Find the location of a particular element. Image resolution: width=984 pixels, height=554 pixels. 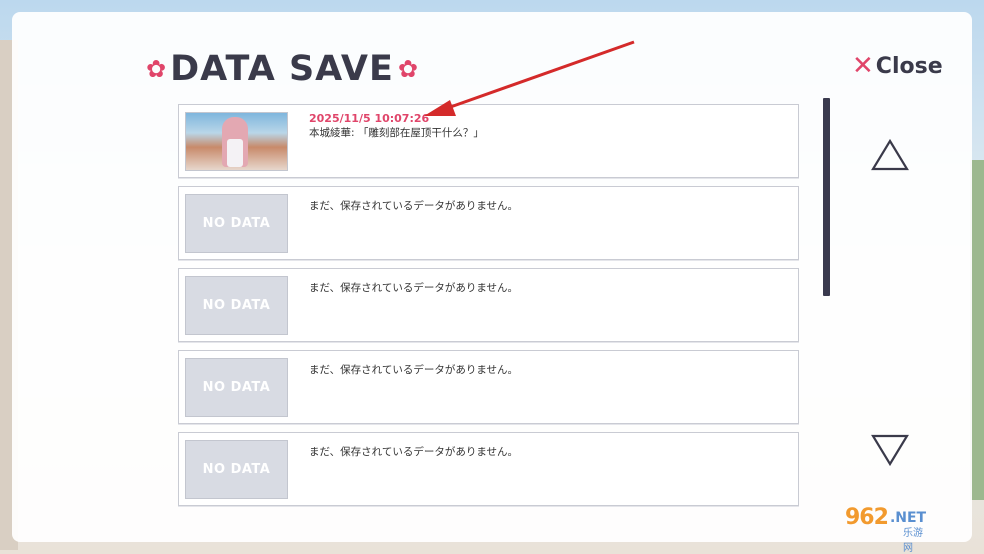

page-title: ✿ DATA SAVE ✿ is located at coordinates (282, 69).